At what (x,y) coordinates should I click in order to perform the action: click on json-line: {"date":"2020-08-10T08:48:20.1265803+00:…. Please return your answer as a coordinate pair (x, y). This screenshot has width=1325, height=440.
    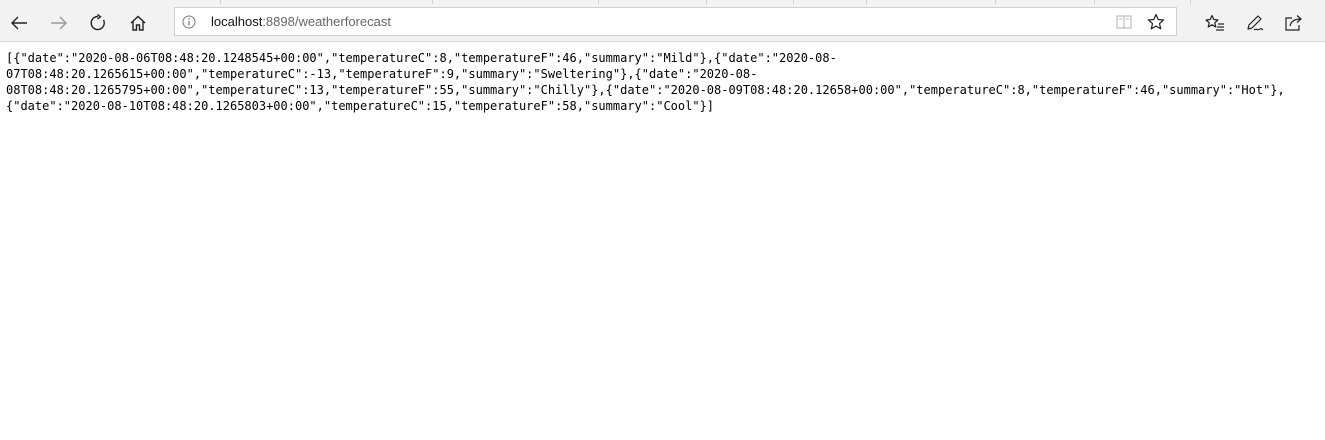
    Looking at the image, I should click on (360, 106).